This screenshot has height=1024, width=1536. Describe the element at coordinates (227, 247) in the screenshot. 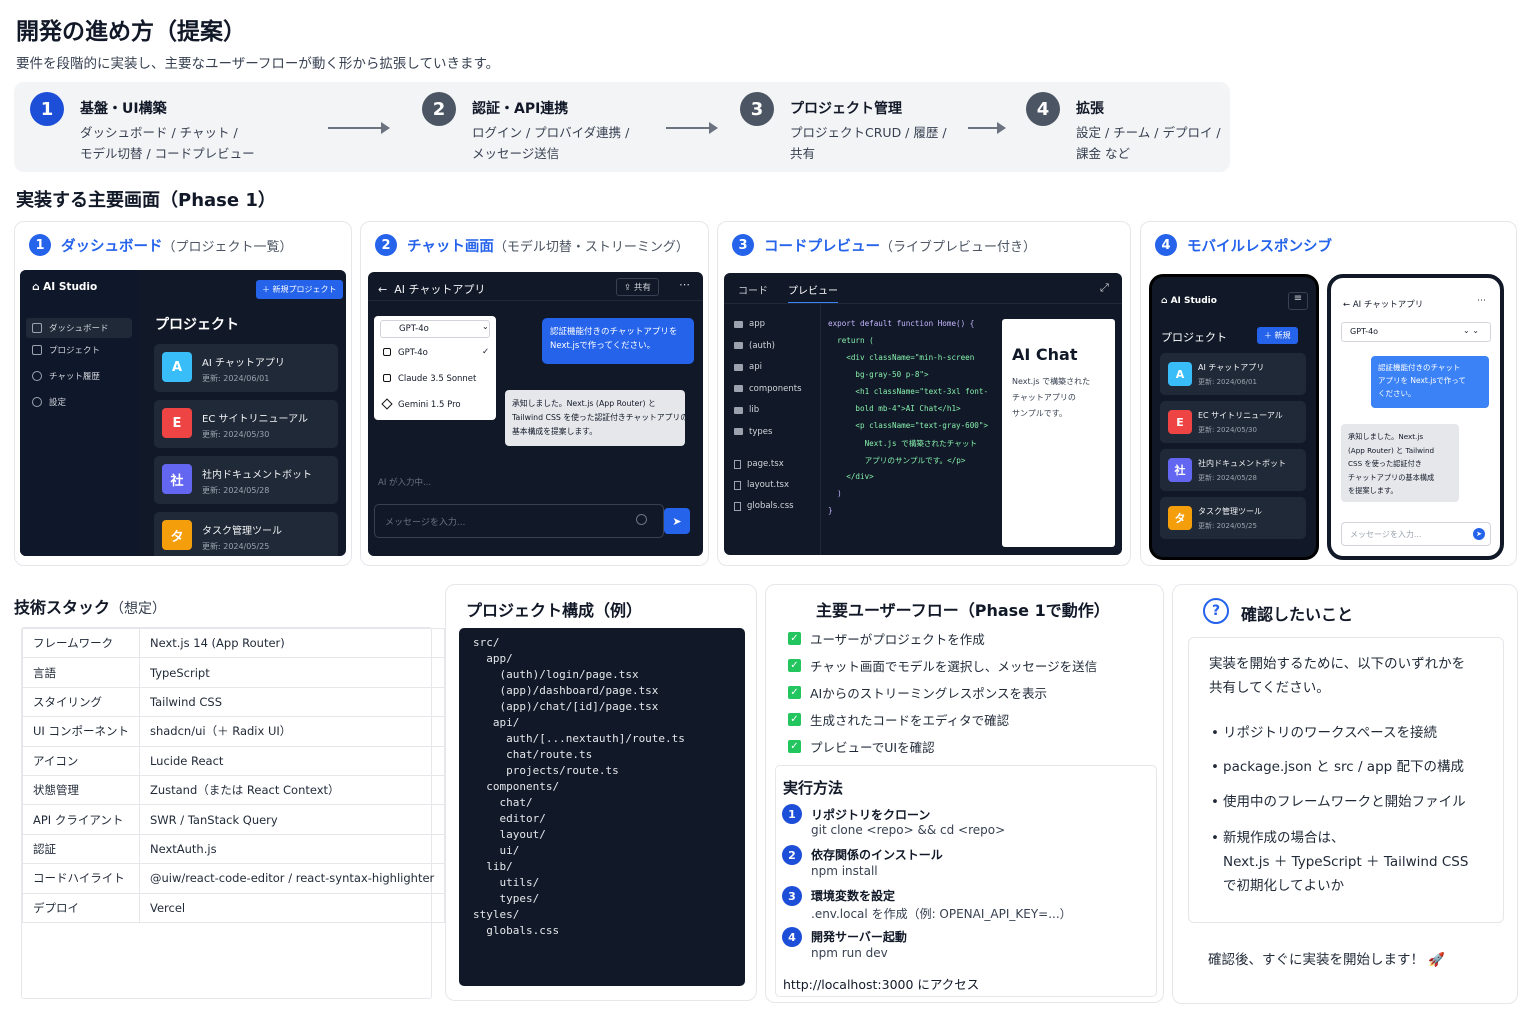

I see `card-subtitle: （プロジェクト一覧）` at that location.